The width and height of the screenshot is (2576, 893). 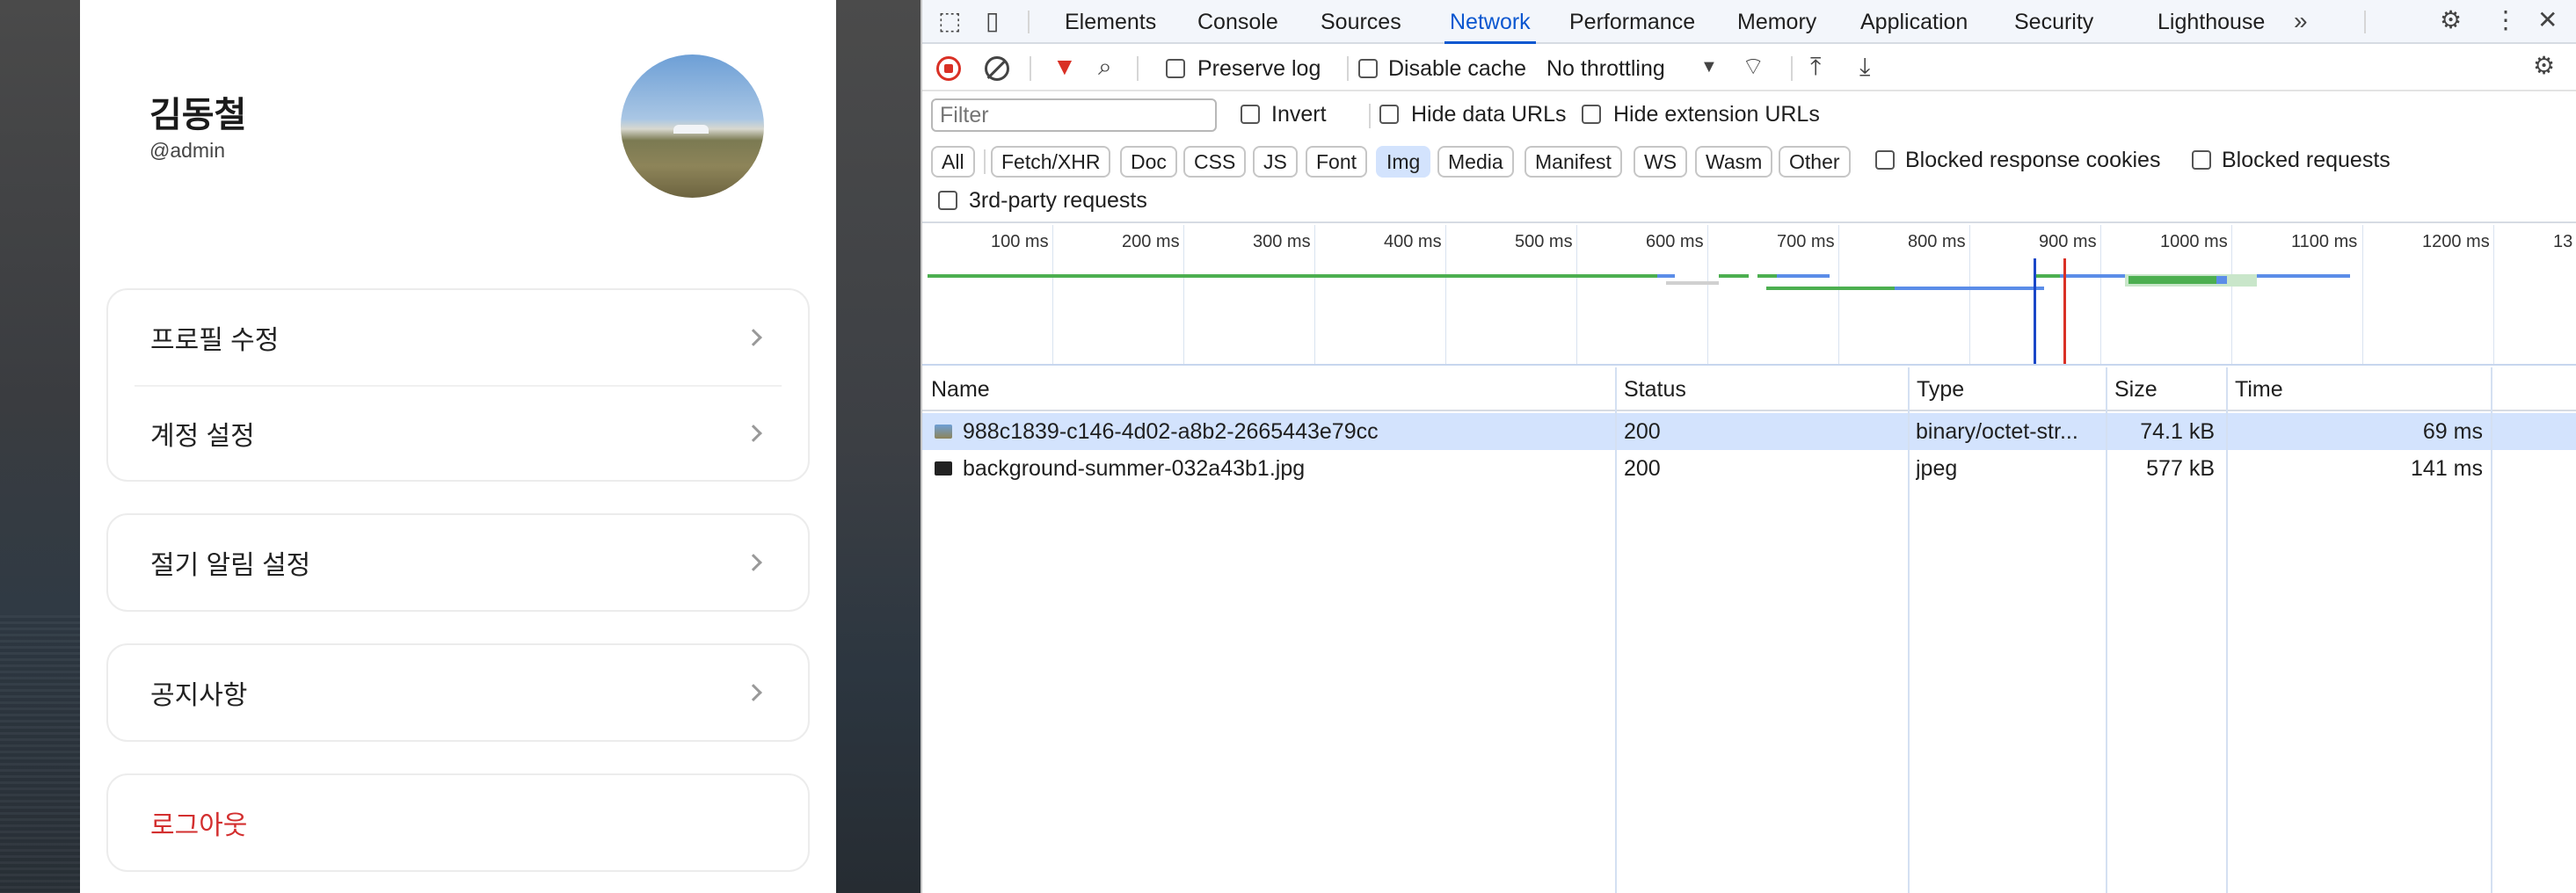 What do you see at coordinates (1749, 389) in the screenshot?
I see `table-header` at bounding box center [1749, 389].